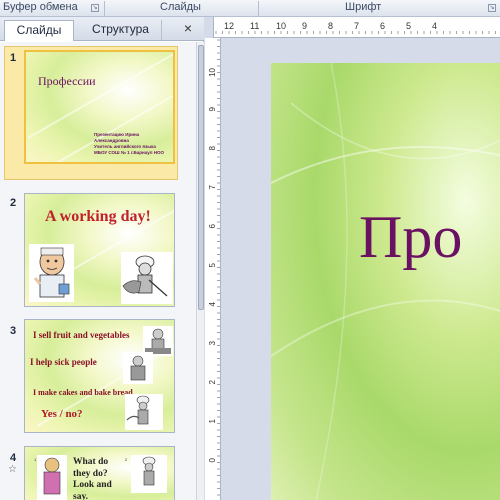 The width and height of the screenshot is (500, 500). What do you see at coordinates (83, 392) in the screenshot?
I see `slide-line: I make cakes and bake bread` at bounding box center [83, 392].